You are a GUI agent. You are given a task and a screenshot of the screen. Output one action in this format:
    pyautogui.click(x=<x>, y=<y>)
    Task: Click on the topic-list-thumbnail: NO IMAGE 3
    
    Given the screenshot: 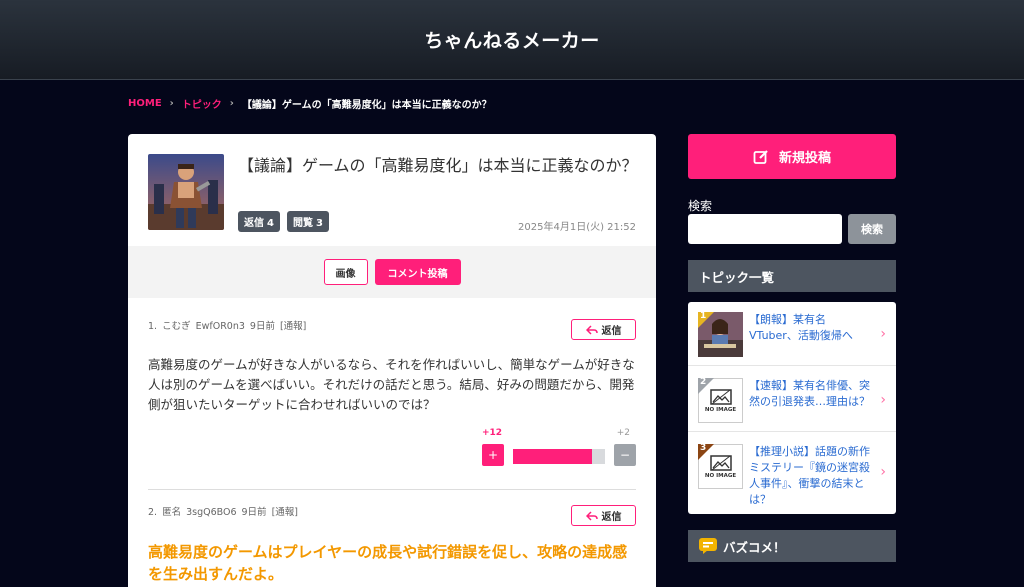 What is the action you would take?
    pyautogui.click(x=720, y=466)
    